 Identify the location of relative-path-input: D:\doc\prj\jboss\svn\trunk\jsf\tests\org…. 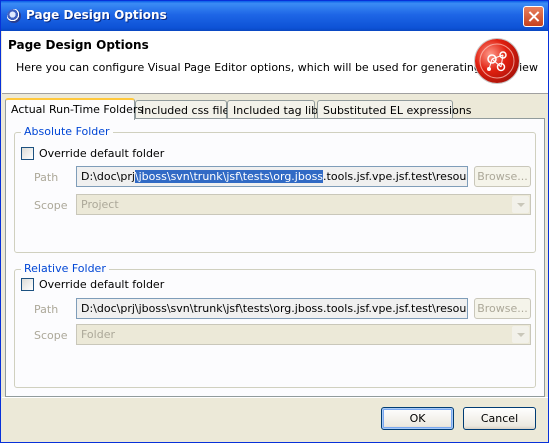
(272, 308).